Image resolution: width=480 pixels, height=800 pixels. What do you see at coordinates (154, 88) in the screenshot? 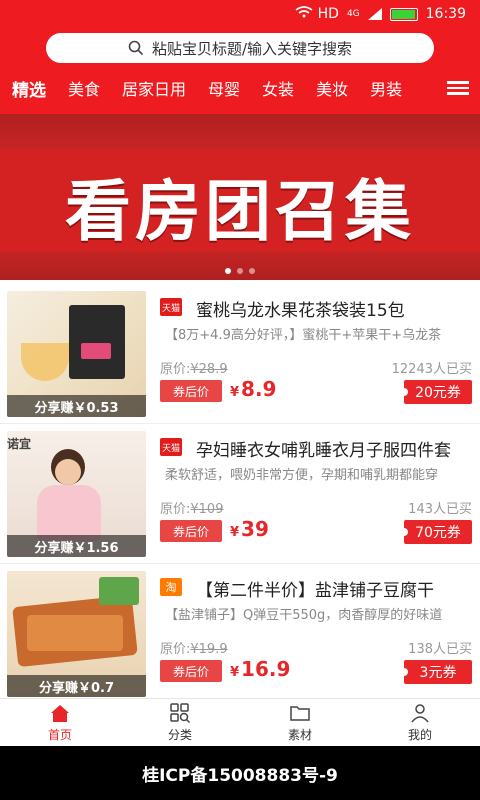
I see `tab-household: 居家日用` at bounding box center [154, 88].